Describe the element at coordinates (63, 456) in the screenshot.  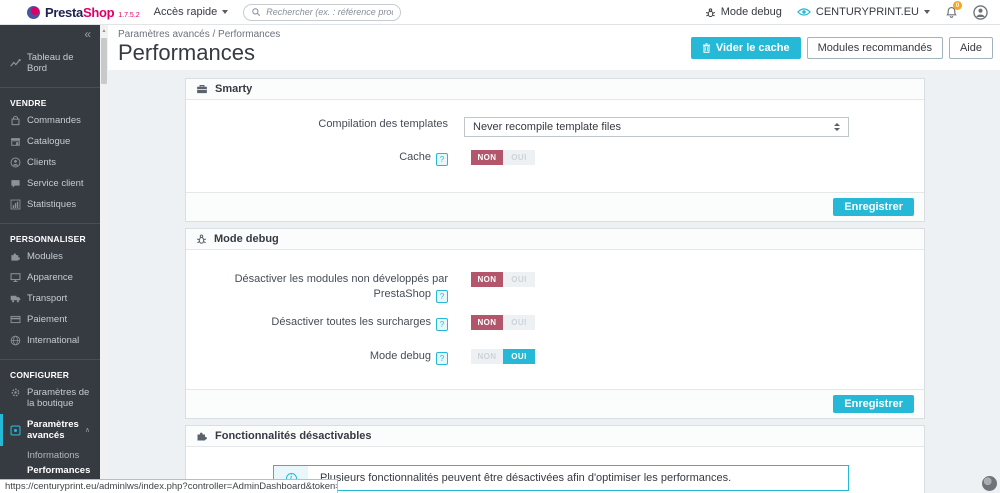
I see `submenu-item-informations: Informations` at that location.